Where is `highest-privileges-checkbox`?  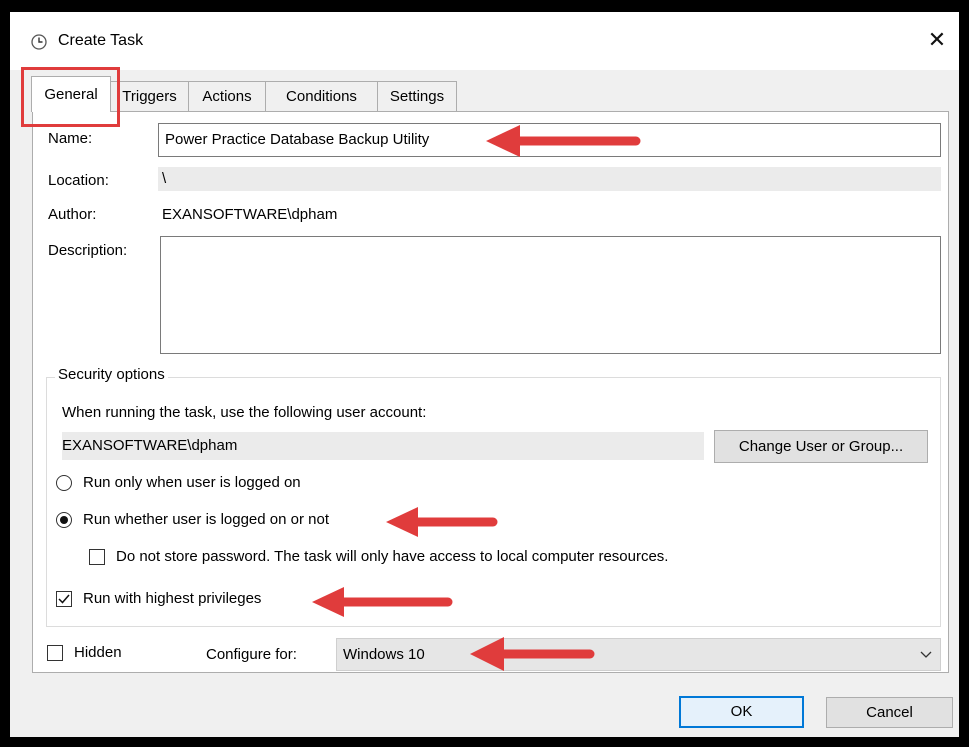 highest-privileges-checkbox is located at coordinates (64, 599).